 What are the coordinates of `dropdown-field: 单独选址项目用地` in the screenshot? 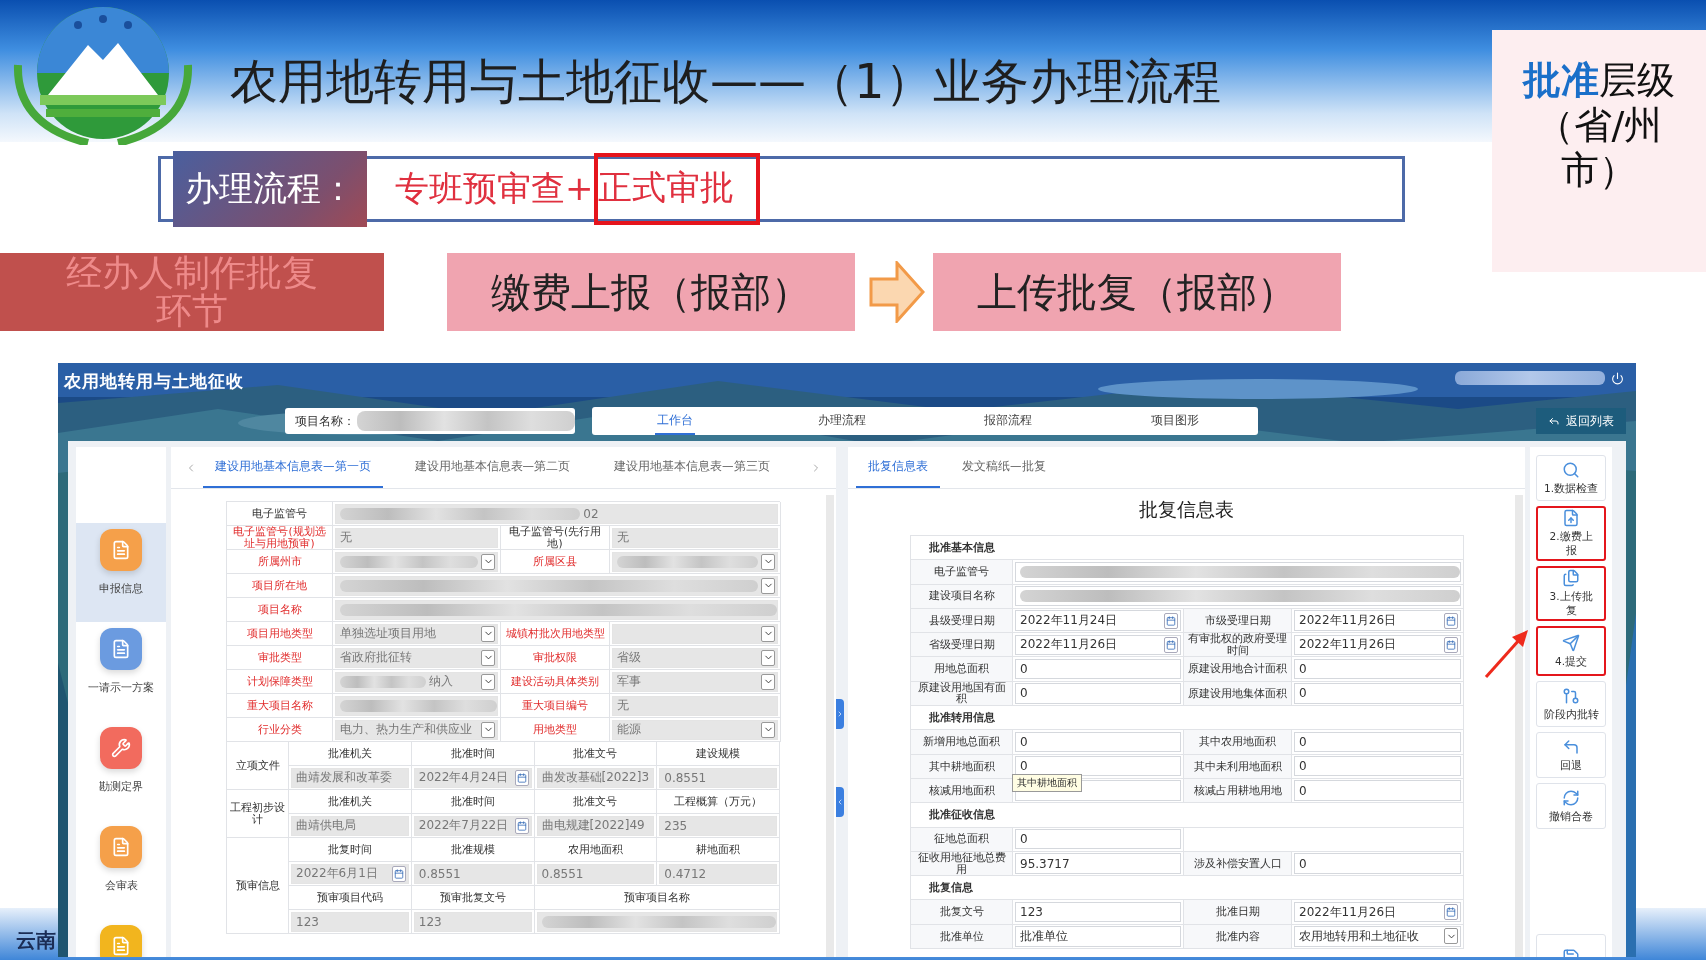 It's located at (416, 633).